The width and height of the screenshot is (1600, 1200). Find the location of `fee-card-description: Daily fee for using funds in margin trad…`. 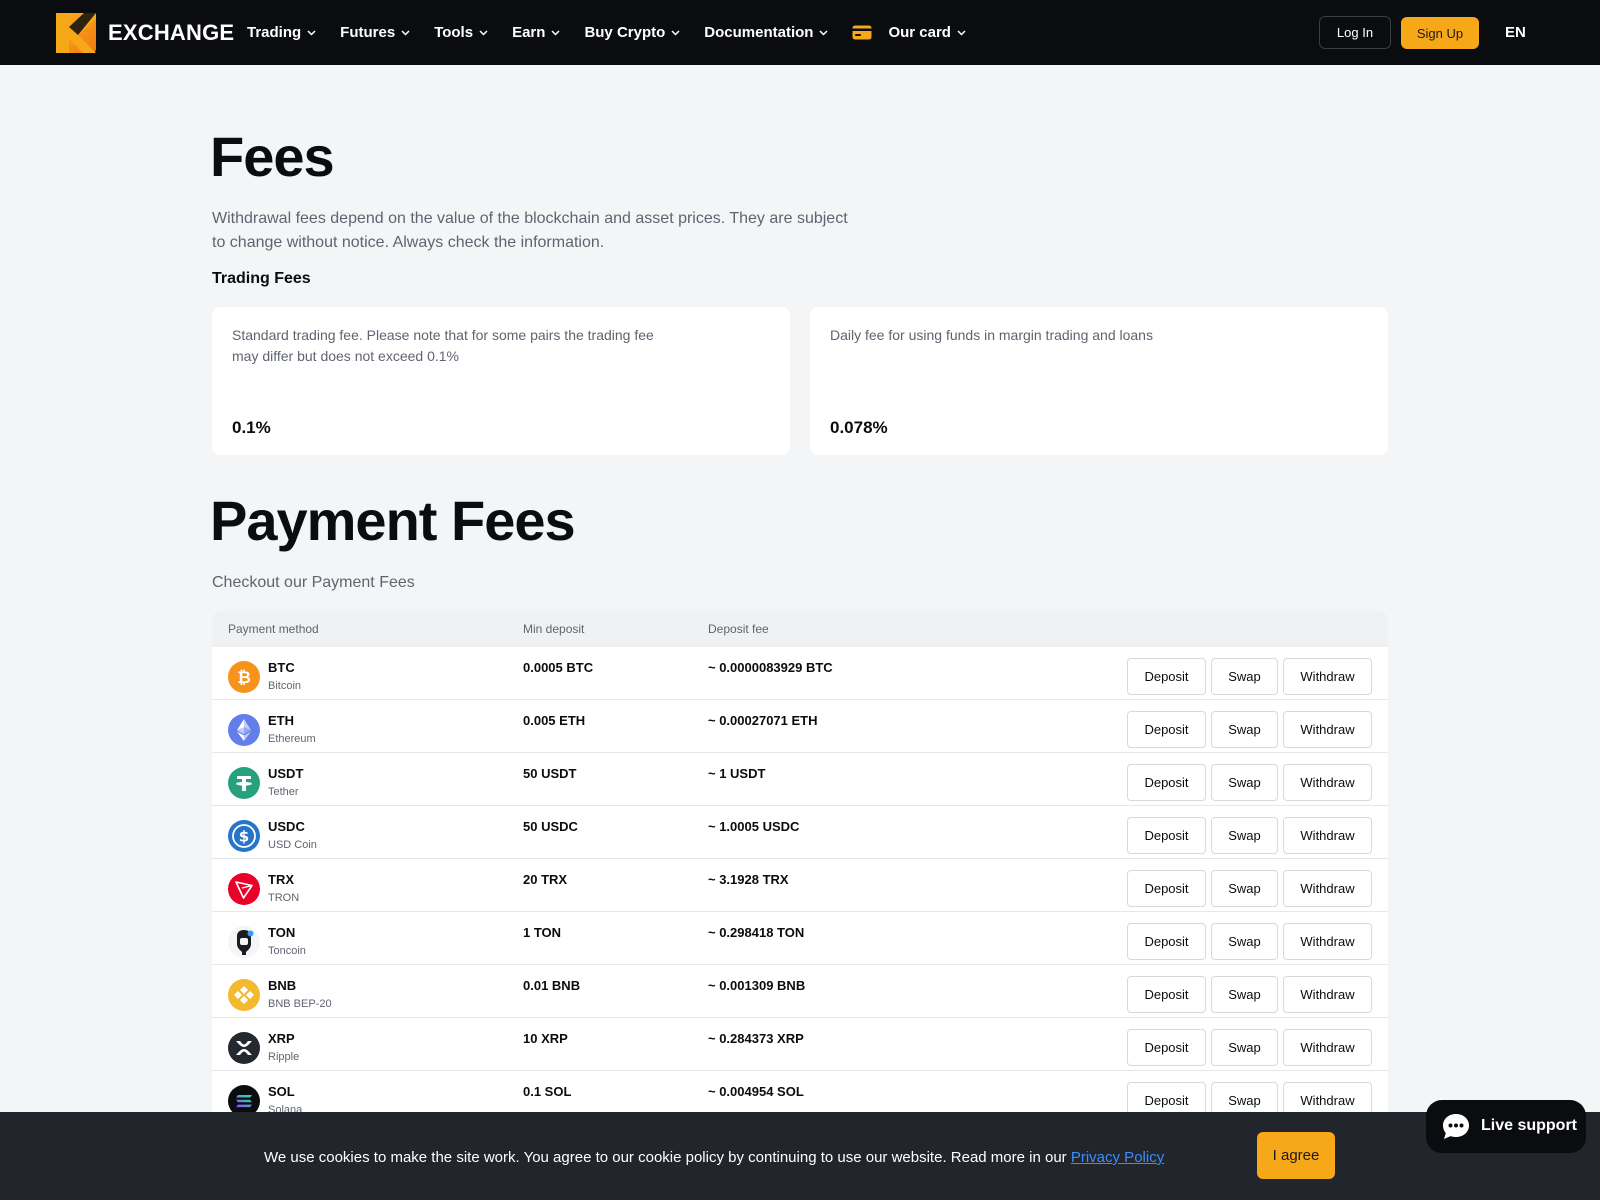

fee-card-description: Daily fee for using funds in margin trad… is located at coordinates (991, 335).